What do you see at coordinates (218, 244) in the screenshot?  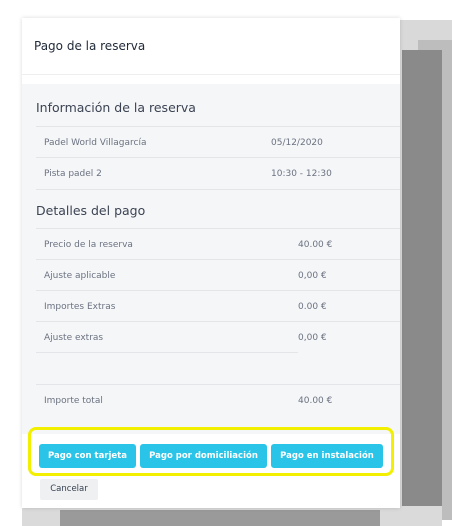 I see `payment-row: Precio de la reserva 40.00 €` at bounding box center [218, 244].